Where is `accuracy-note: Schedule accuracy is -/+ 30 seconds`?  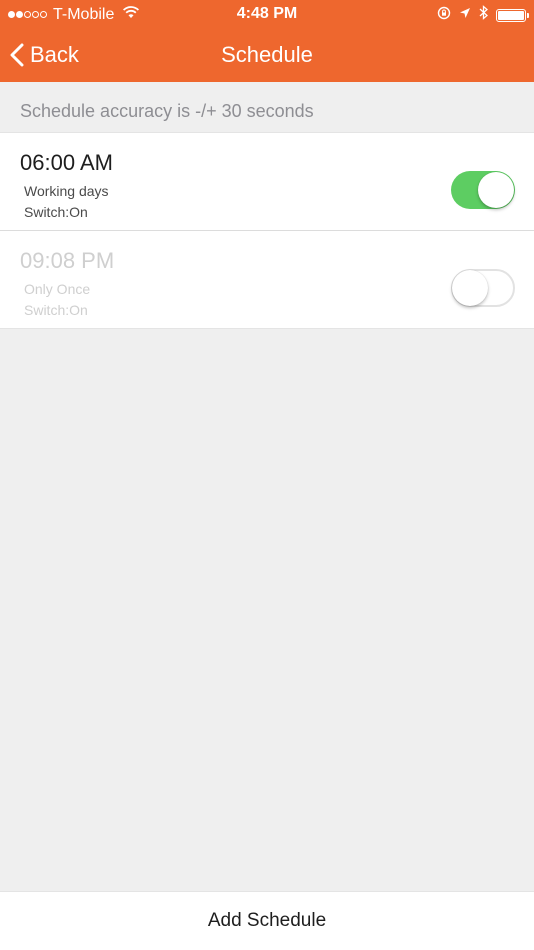 accuracy-note: Schedule accuracy is -/+ 30 seconds is located at coordinates (167, 111).